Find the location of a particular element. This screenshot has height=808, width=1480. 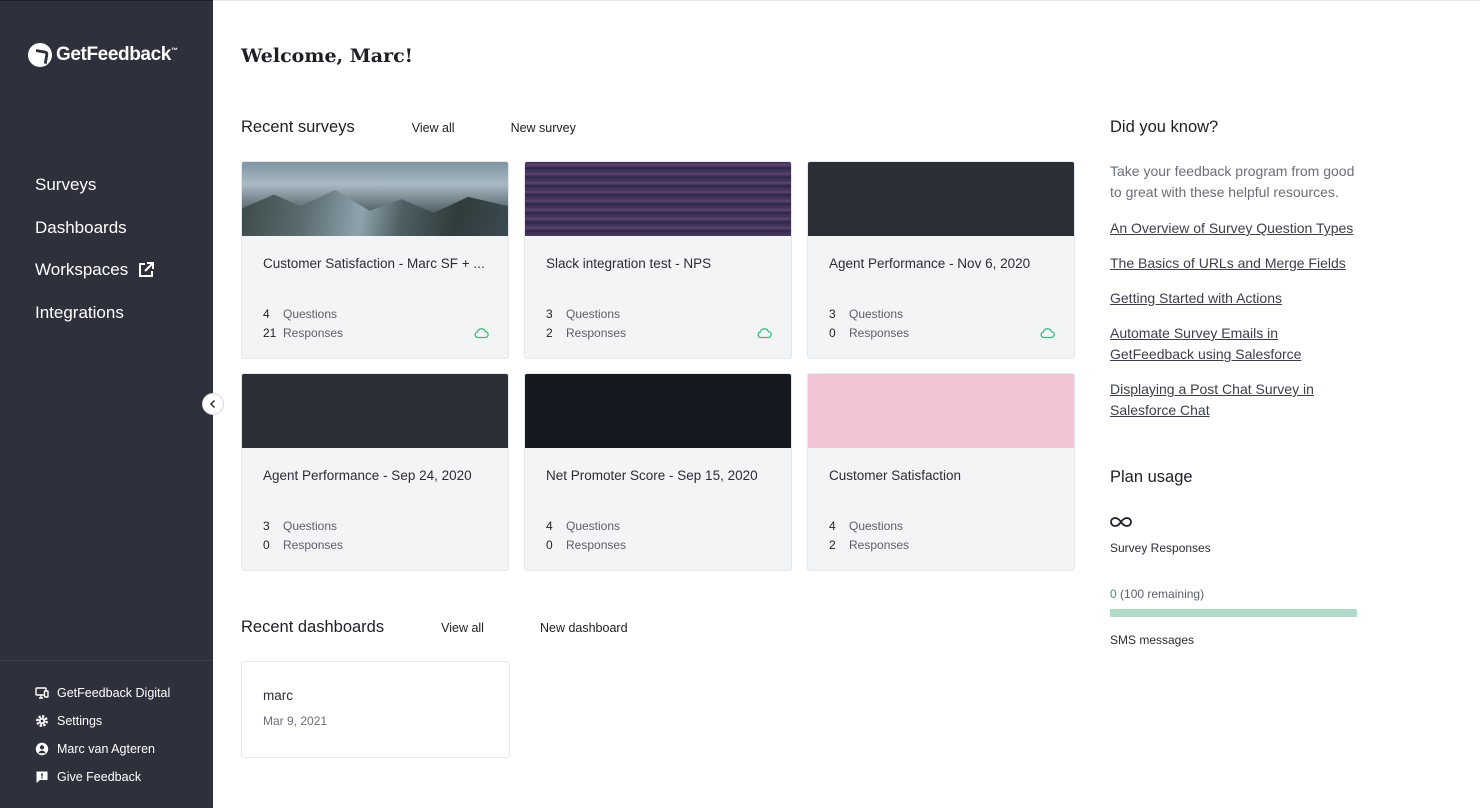

sms-remaining: (100 remaining) is located at coordinates (1162, 594).